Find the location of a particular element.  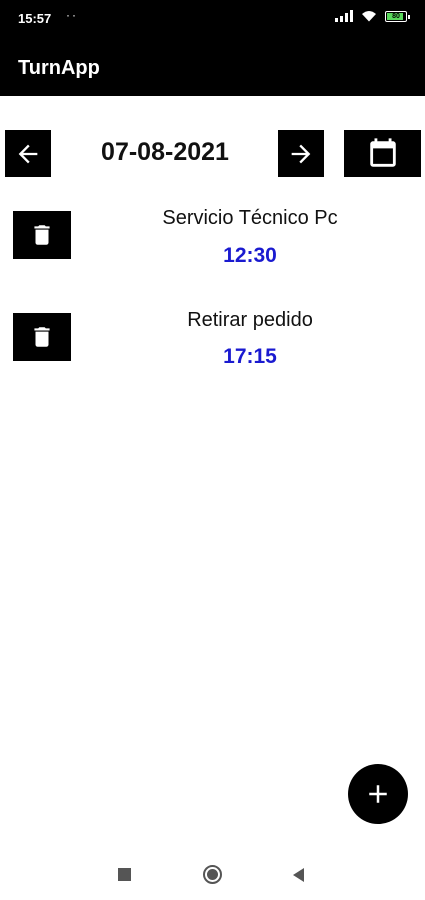

app-header: 15:57 ·· 80 TurnApp is located at coordinates (212, 48).